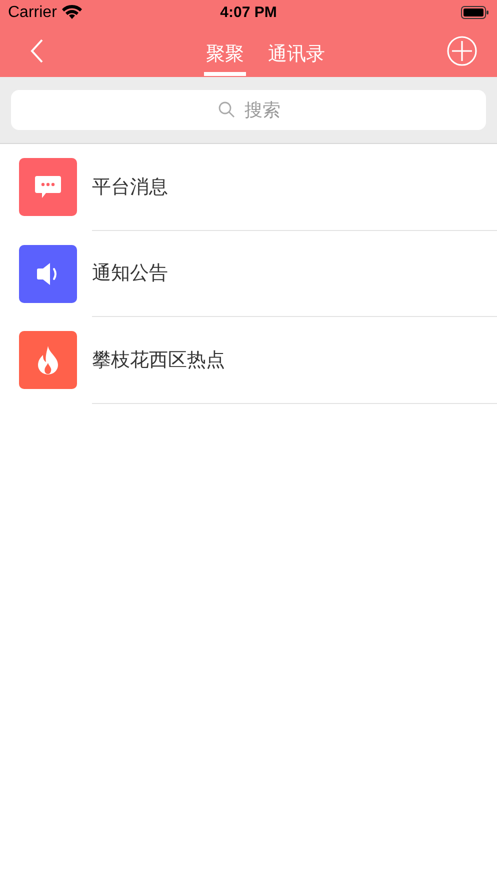  What do you see at coordinates (248, 360) in the screenshot?
I see `list-item: 攀枝花西区热点` at bounding box center [248, 360].